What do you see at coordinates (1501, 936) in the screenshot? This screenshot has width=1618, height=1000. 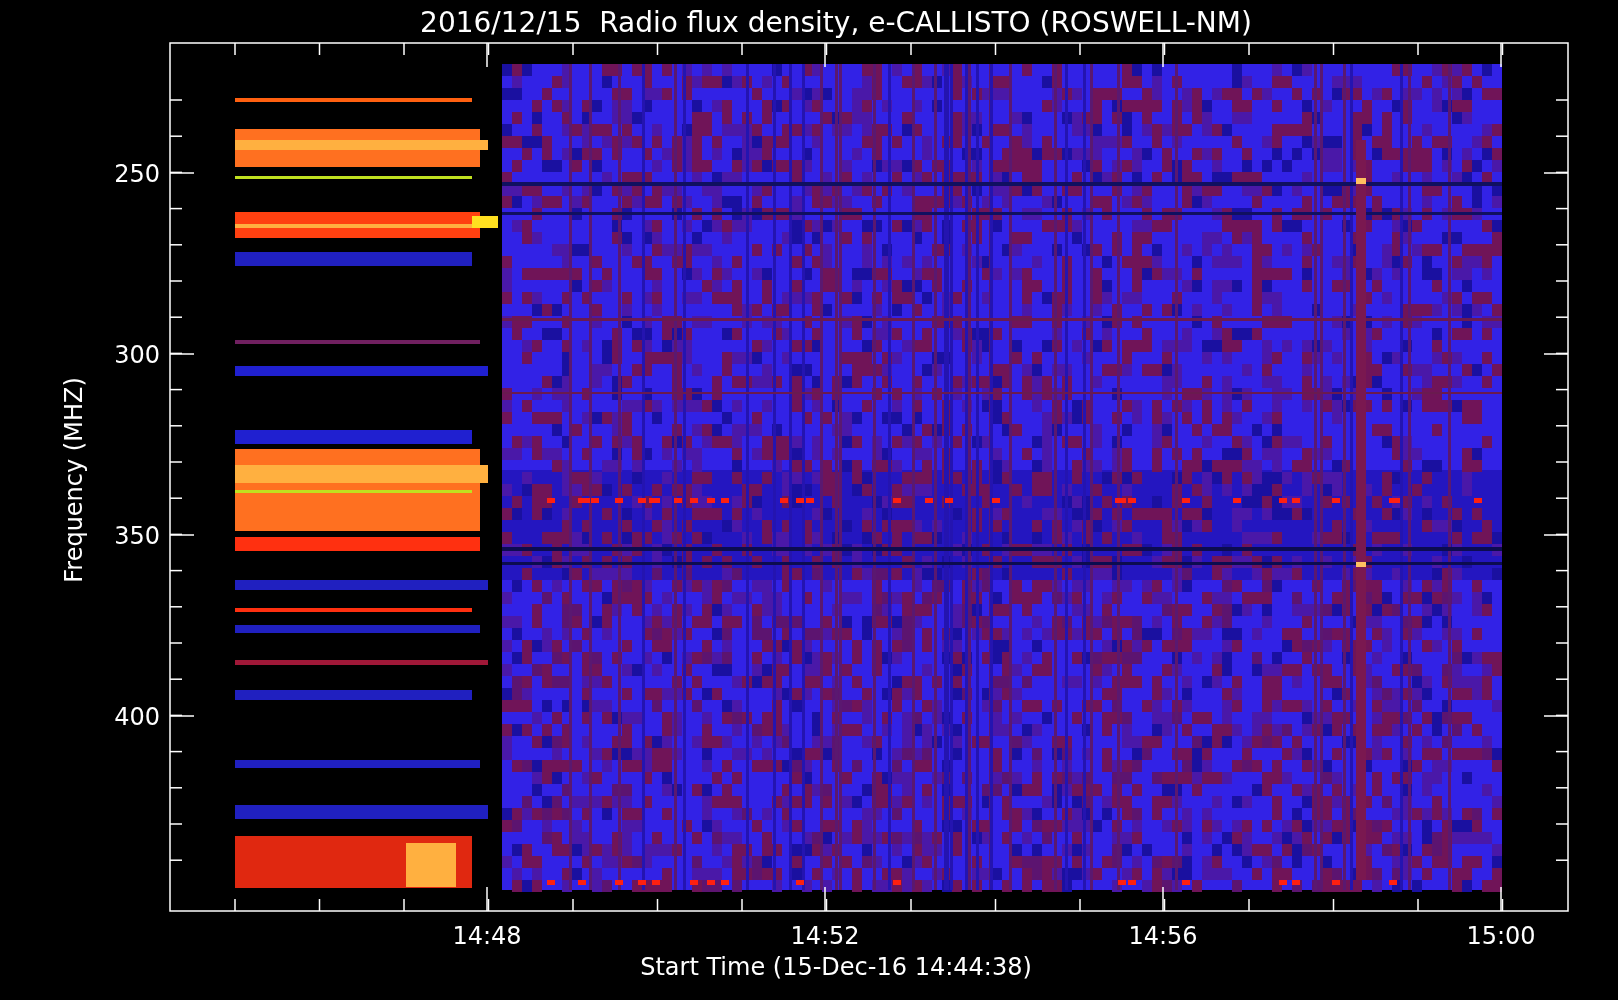 I see `x-tick-label: 15:00` at bounding box center [1501, 936].